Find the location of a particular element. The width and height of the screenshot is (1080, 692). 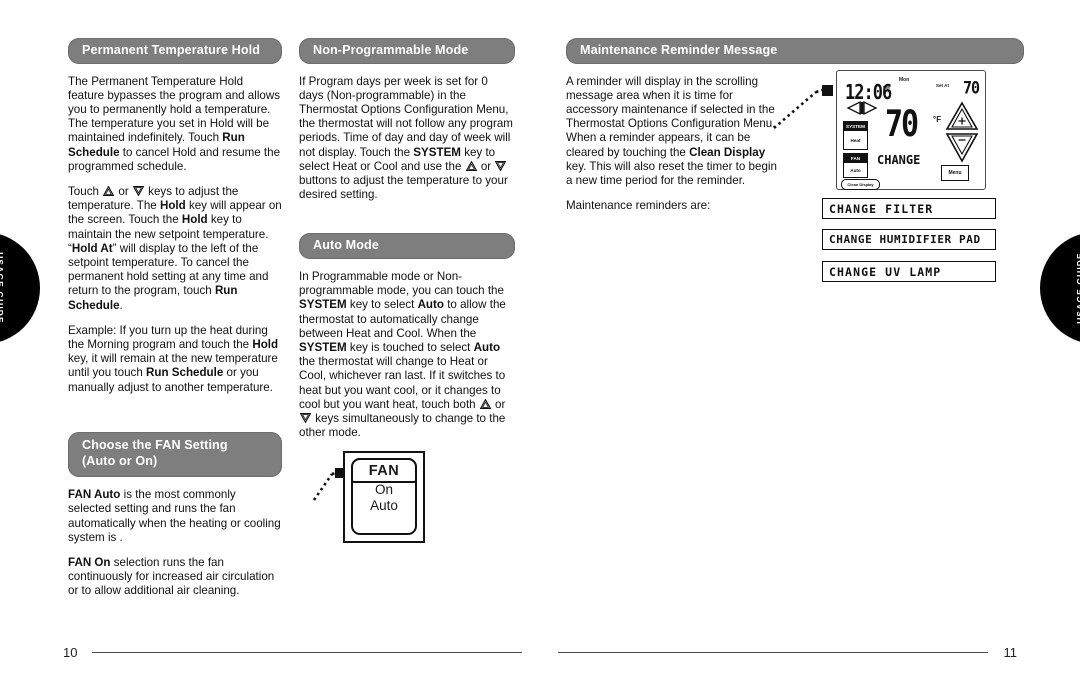

text-run-bold: Hold At is located at coordinates (92, 248).